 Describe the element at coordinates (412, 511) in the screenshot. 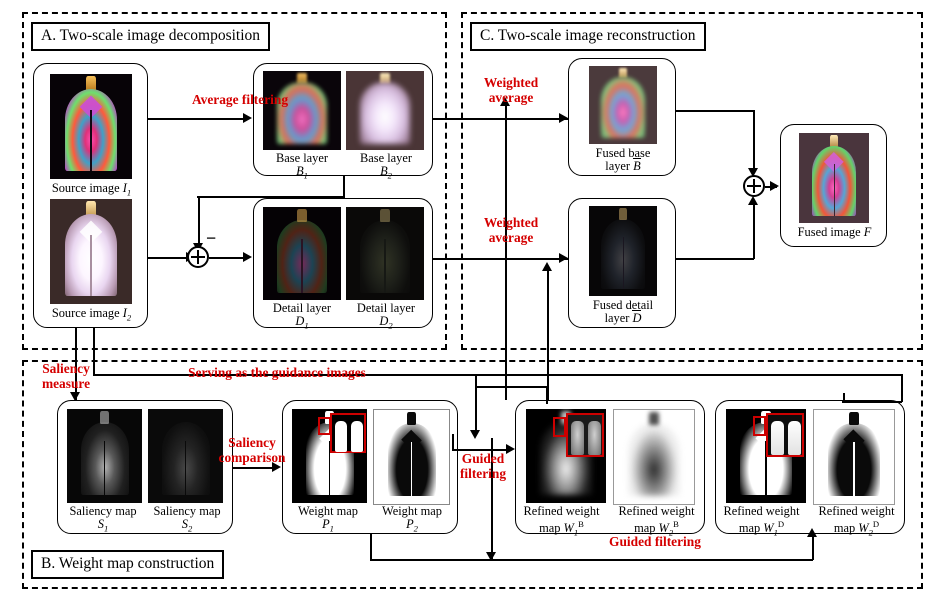

I see `weight-map-2-caption: Weight map` at that location.